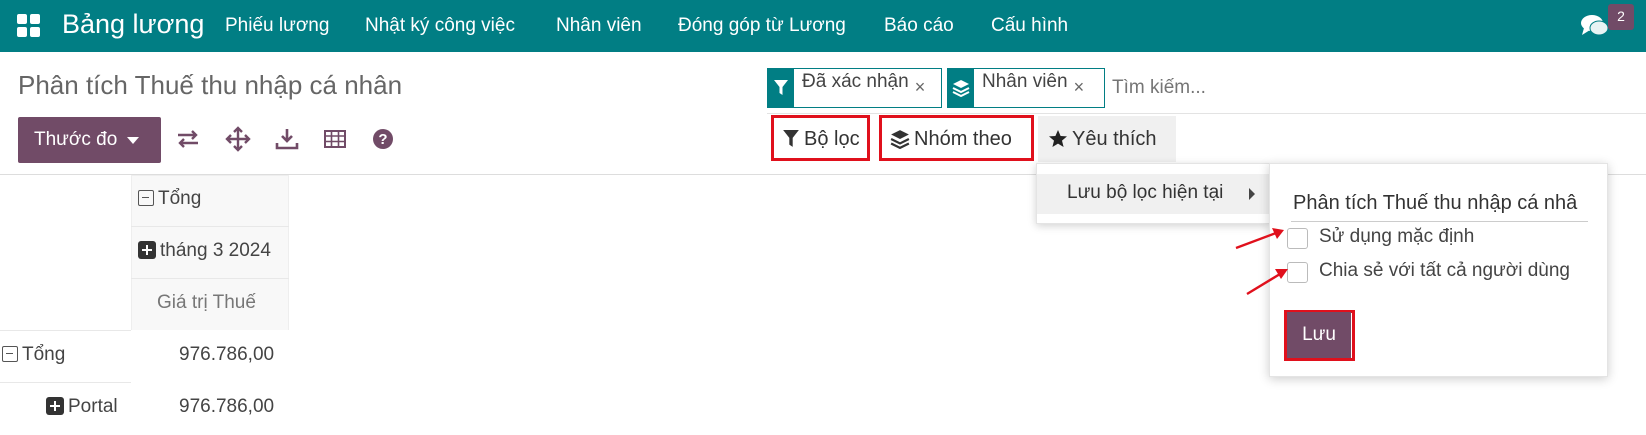 The height and width of the screenshot is (435, 1646). What do you see at coordinates (1025, 81) in the screenshot?
I see `facet-value: Nhân viên` at bounding box center [1025, 81].